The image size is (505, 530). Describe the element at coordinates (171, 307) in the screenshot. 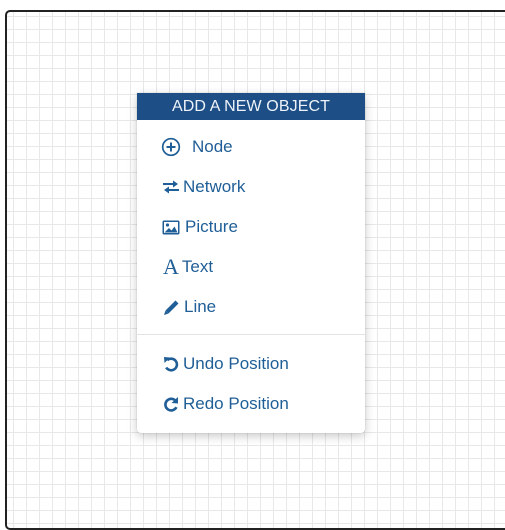

I see `pencil-icon` at that location.